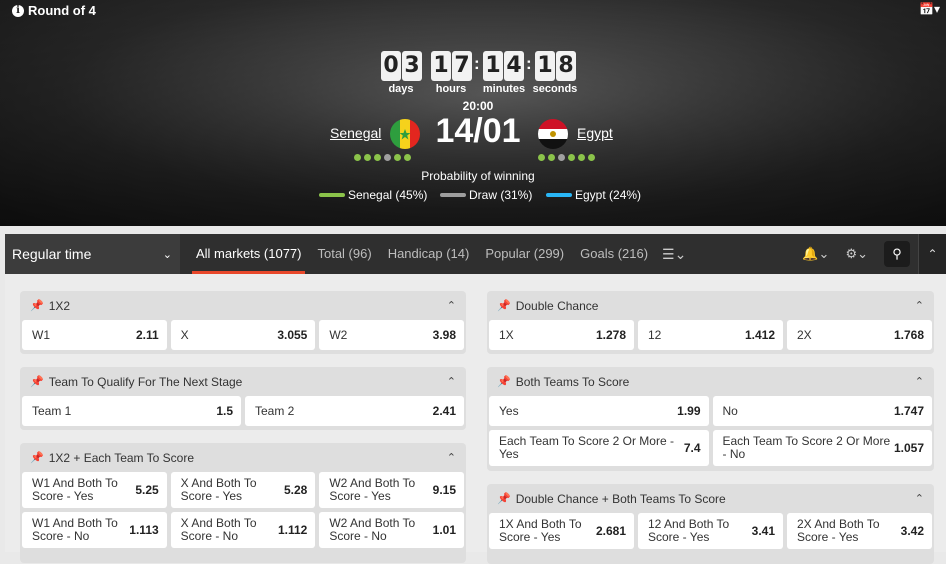  What do you see at coordinates (444, 490) in the screenshot?
I see `odds-value: 9.15` at bounding box center [444, 490].